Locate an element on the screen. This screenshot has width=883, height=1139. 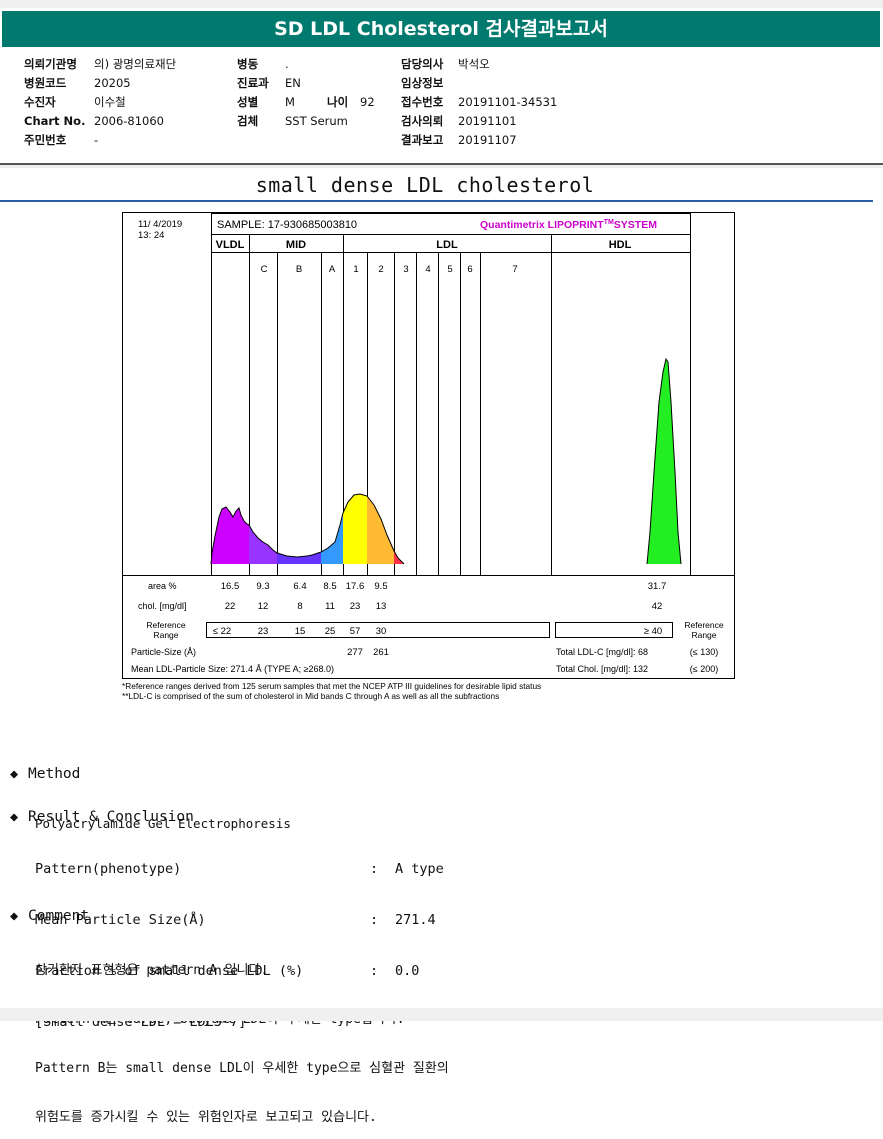
chol-value: 23 is located at coordinates (355, 606).